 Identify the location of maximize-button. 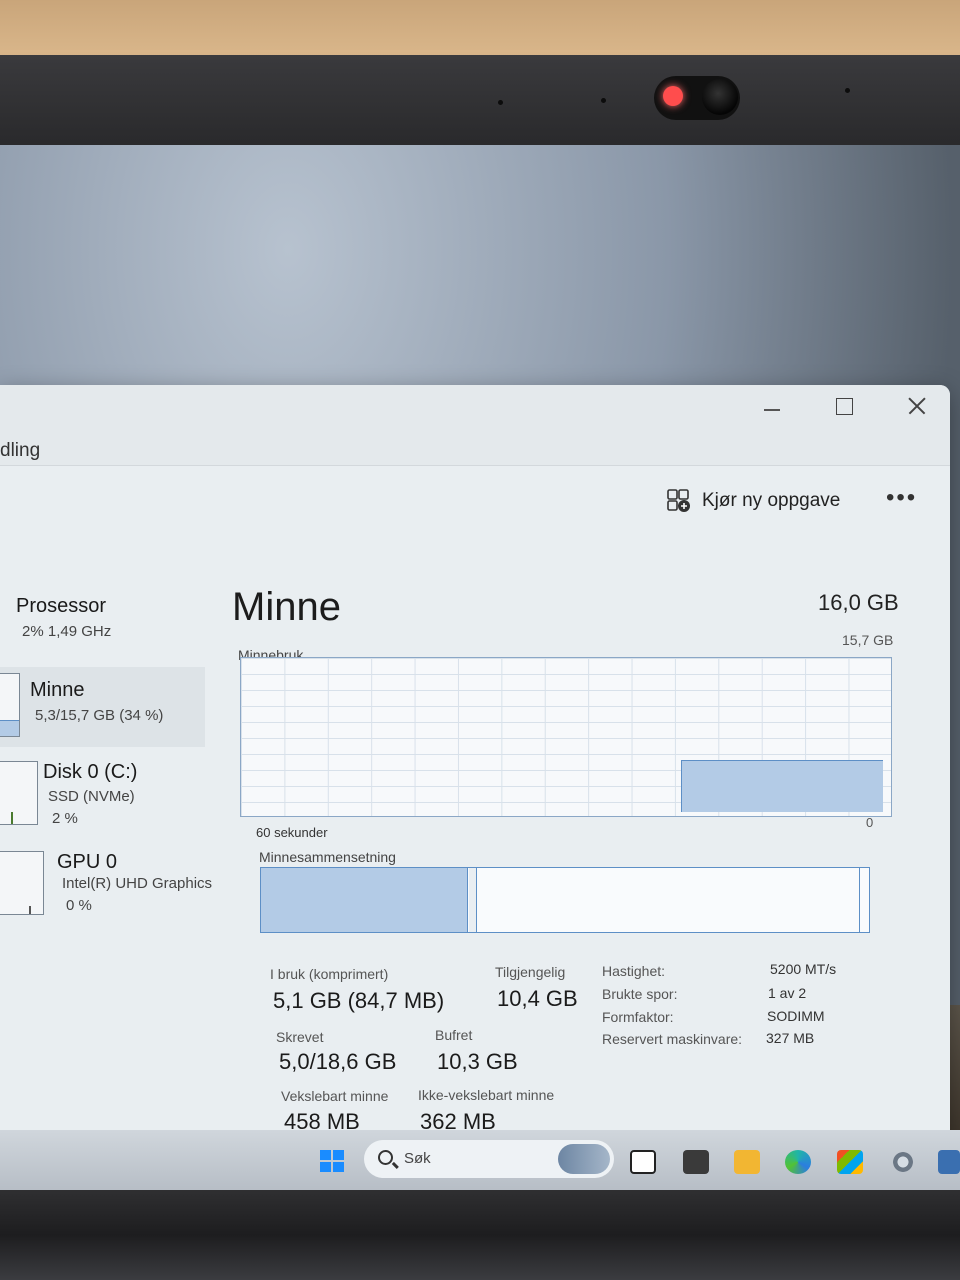
(843, 407).